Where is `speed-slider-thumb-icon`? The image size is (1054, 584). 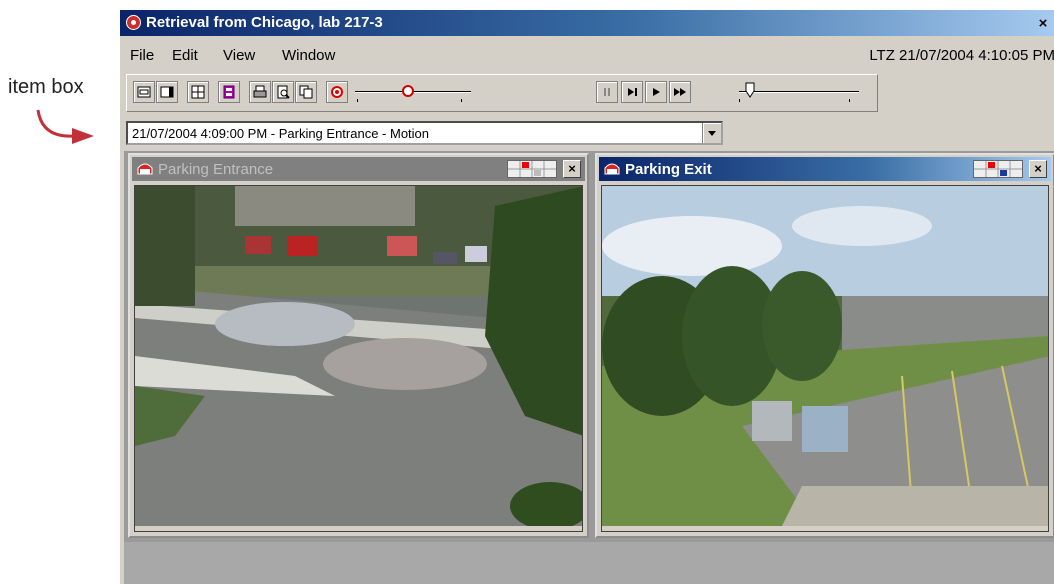 speed-slider-thumb-icon is located at coordinates (750, 92).